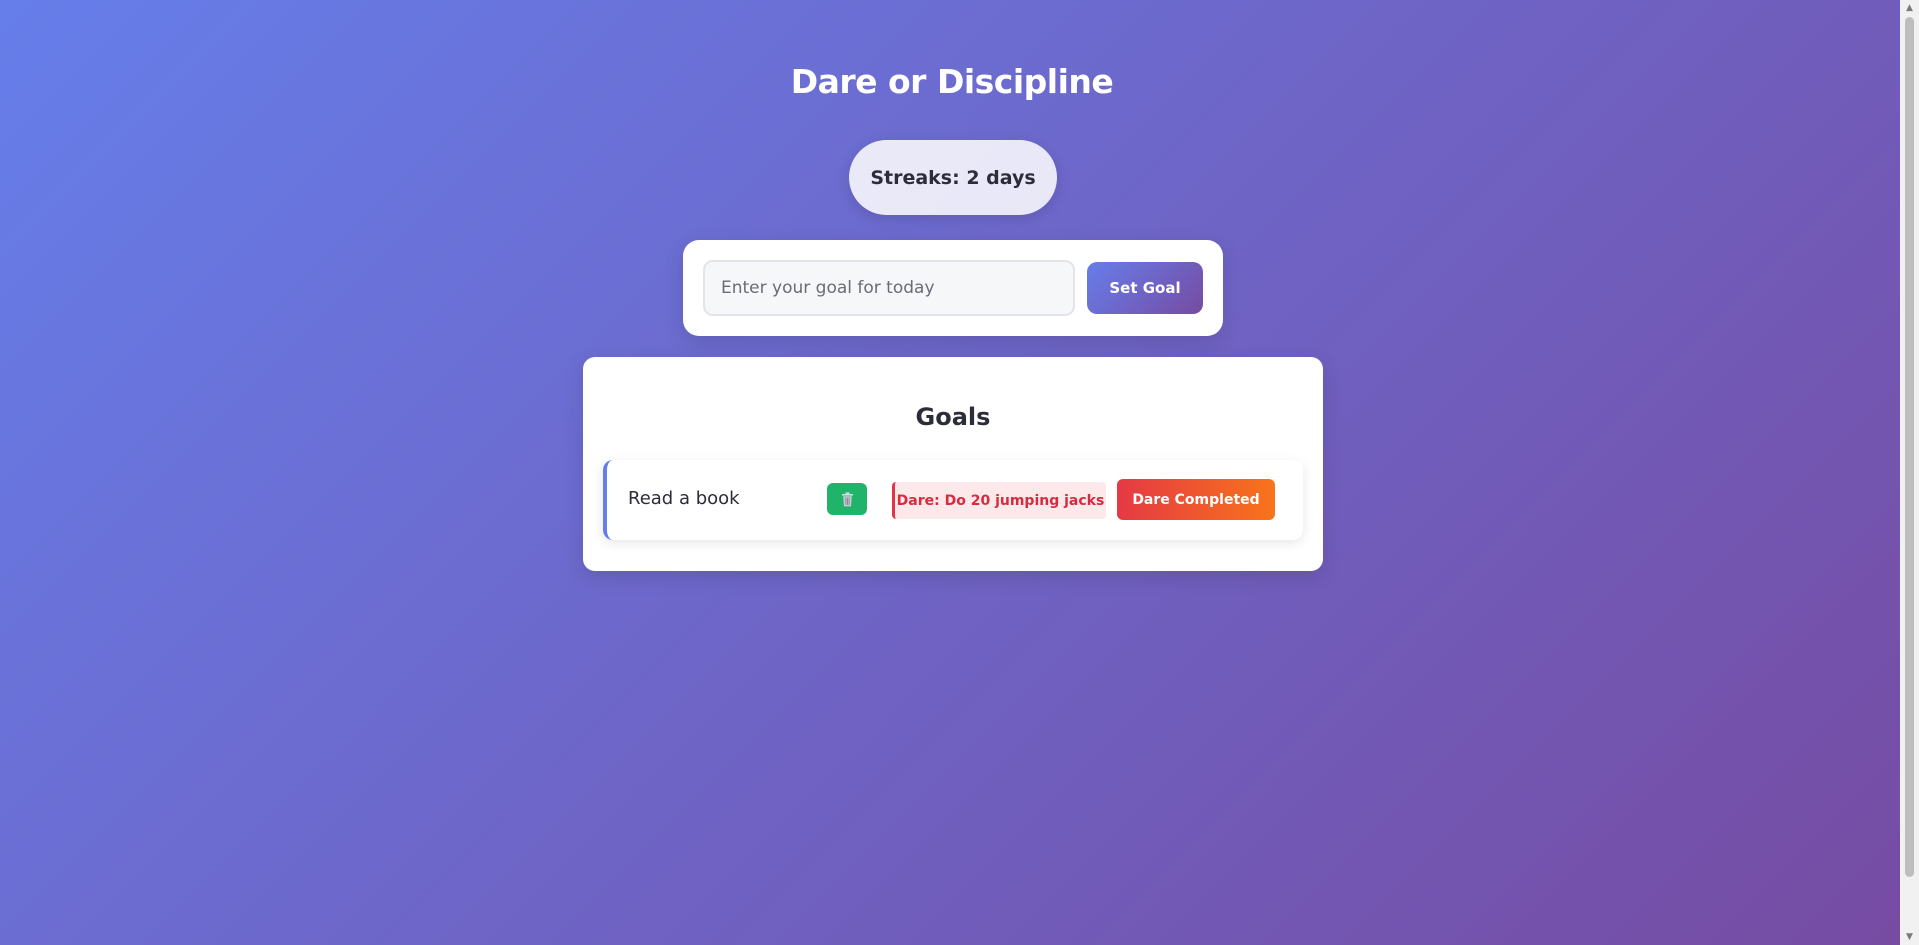 Image resolution: width=1919 pixels, height=945 pixels. What do you see at coordinates (889, 288) in the screenshot?
I see `goal-input` at bounding box center [889, 288].